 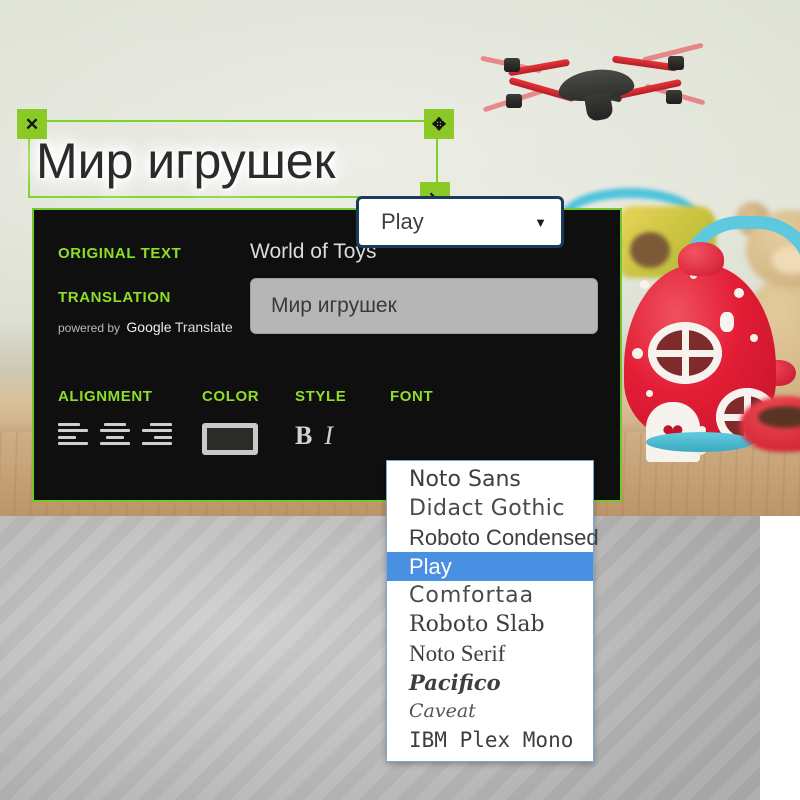 What do you see at coordinates (490, 508) in the screenshot?
I see `font-option-didact-gothic: Didact Gothic` at bounding box center [490, 508].